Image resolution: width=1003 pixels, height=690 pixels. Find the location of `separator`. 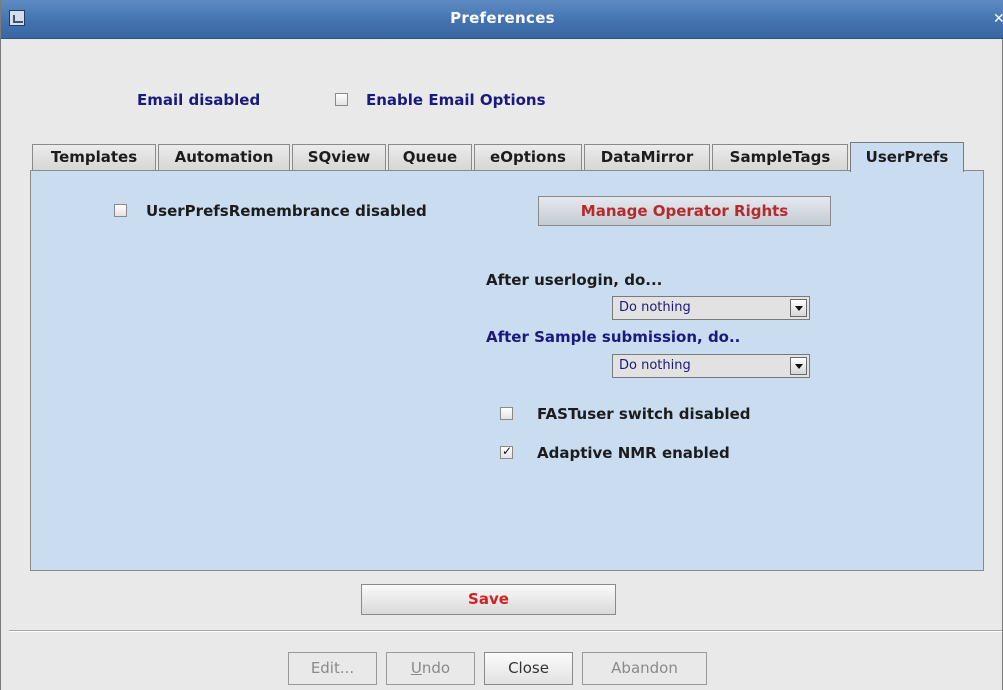

separator is located at coordinates (505, 631).